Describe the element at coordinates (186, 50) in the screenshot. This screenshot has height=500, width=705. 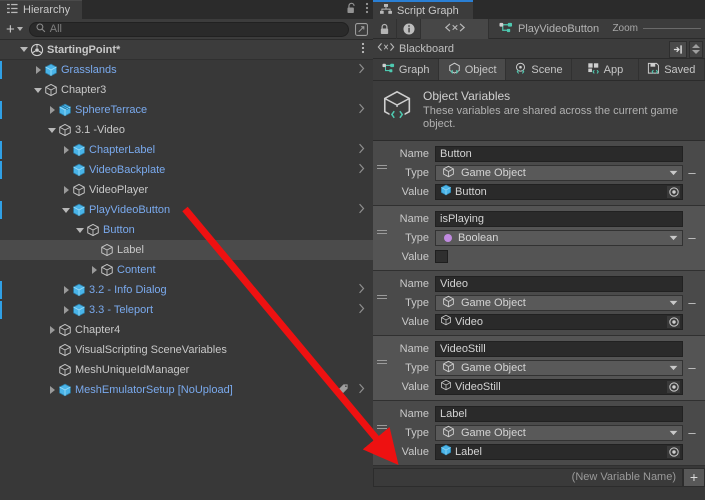
I see `hierarchy-row-startingpoint: StartingPoint*` at that location.